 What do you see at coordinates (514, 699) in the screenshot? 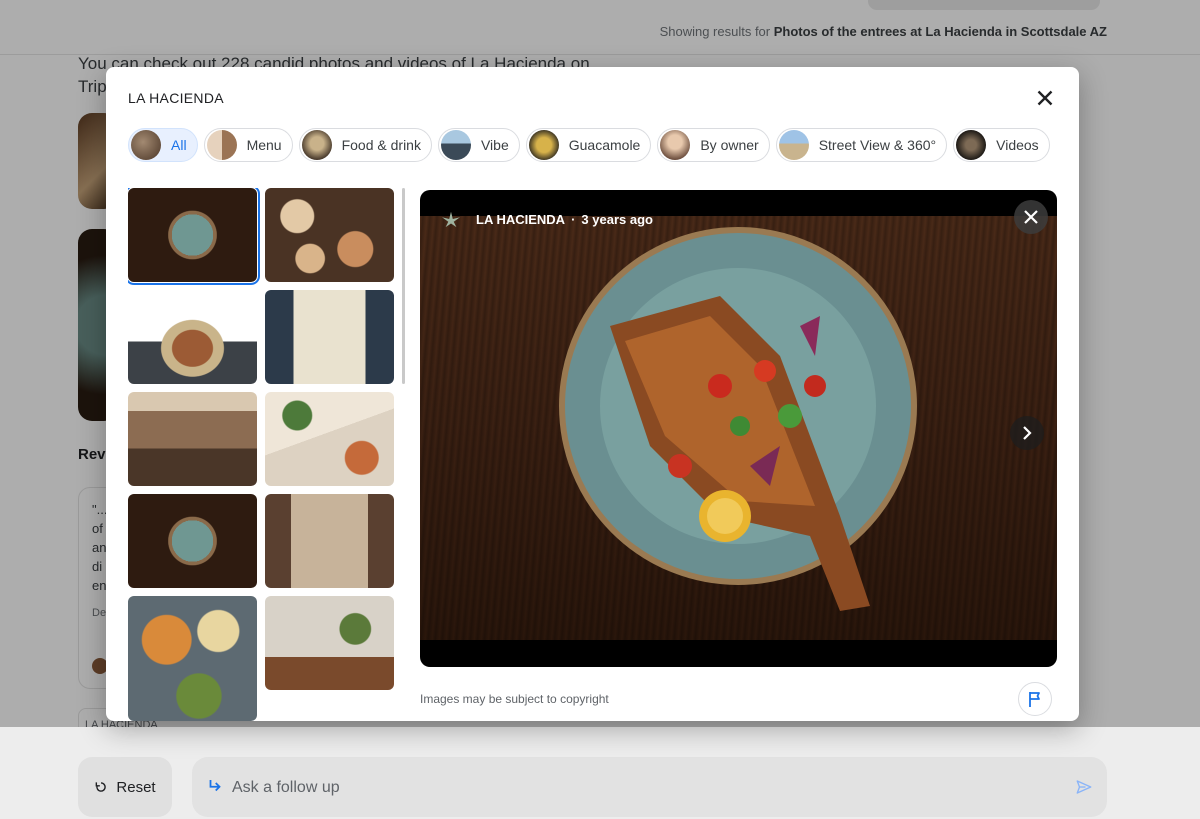
I see `copyright-notice: Images may be subject to copyright` at bounding box center [514, 699].